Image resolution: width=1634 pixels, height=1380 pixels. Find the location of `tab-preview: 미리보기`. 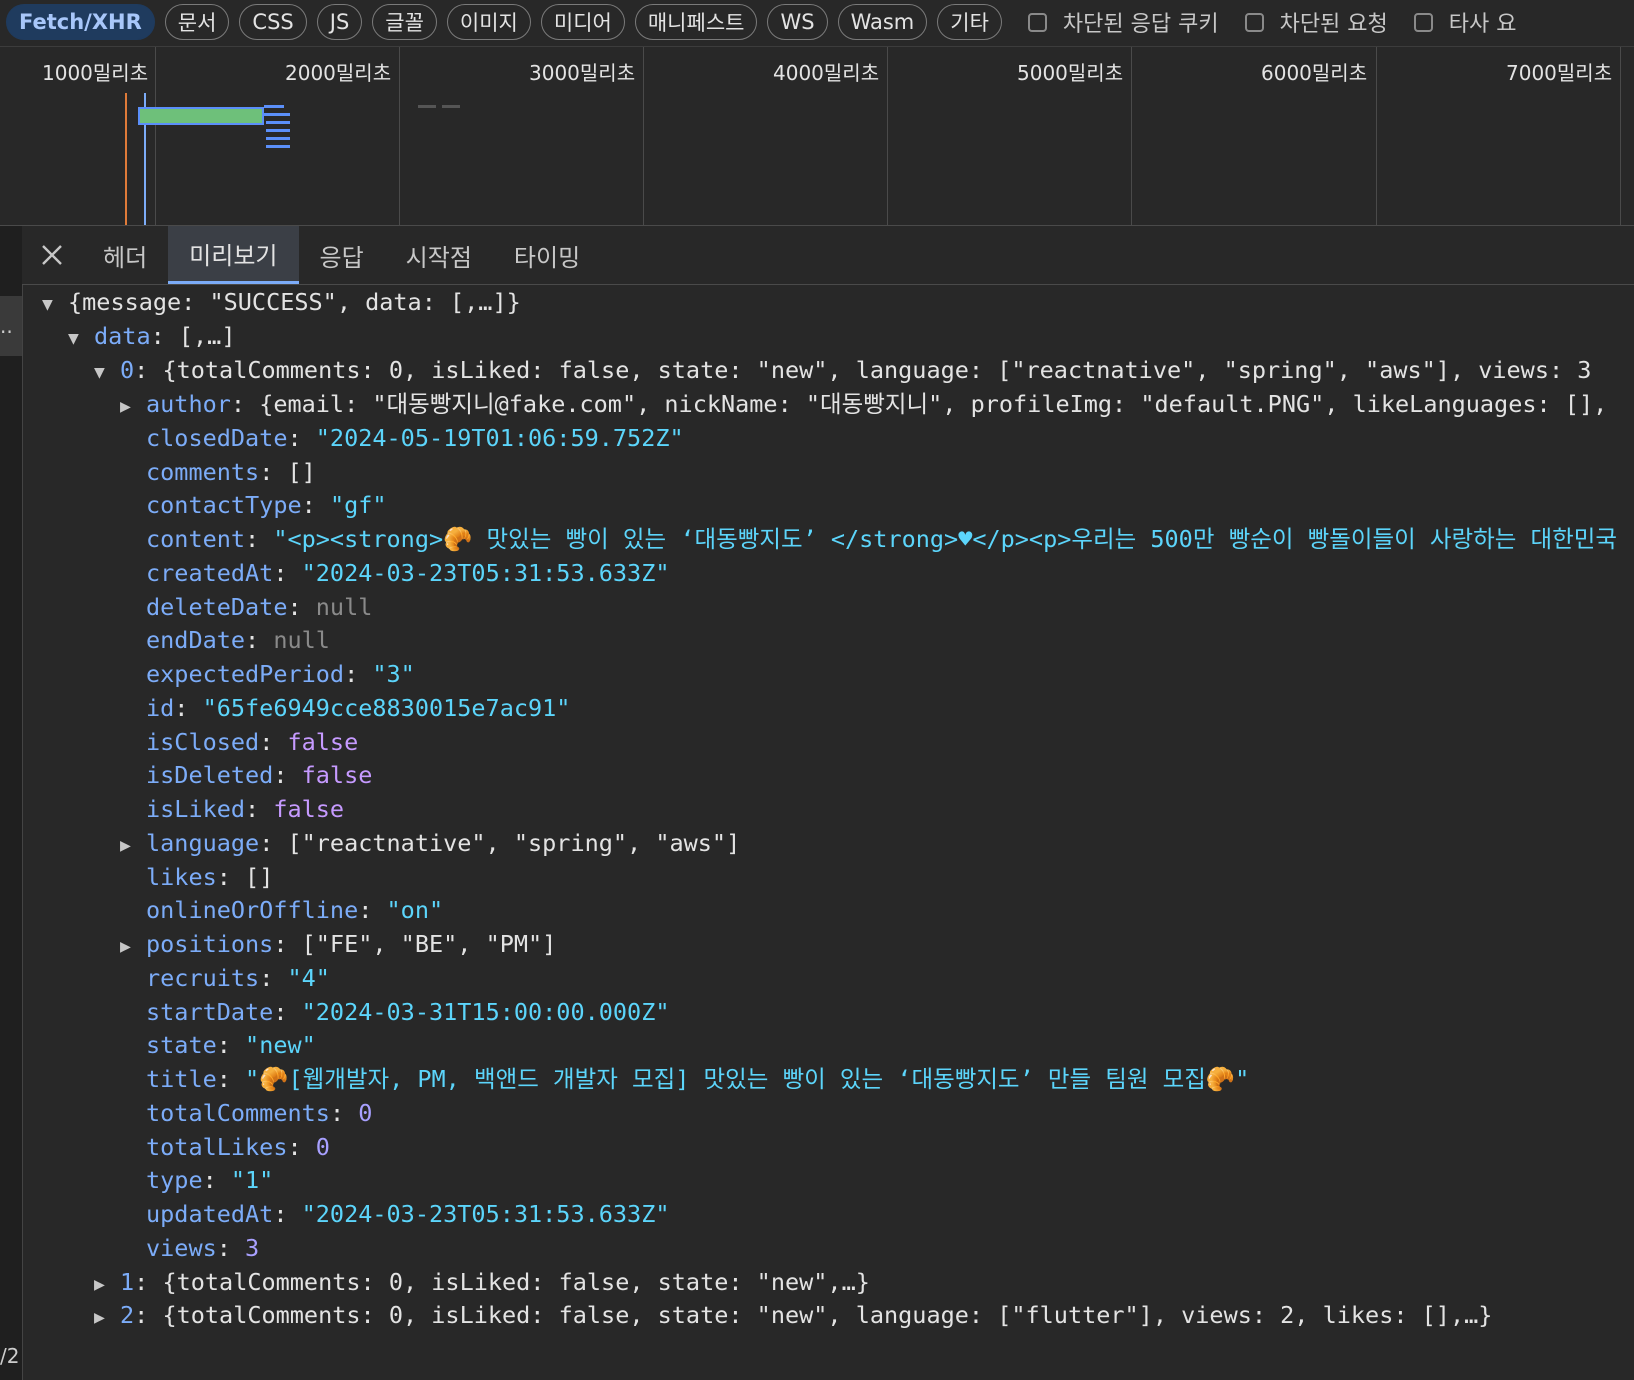

tab-preview: 미리보기 is located at coordinates (233, 255).